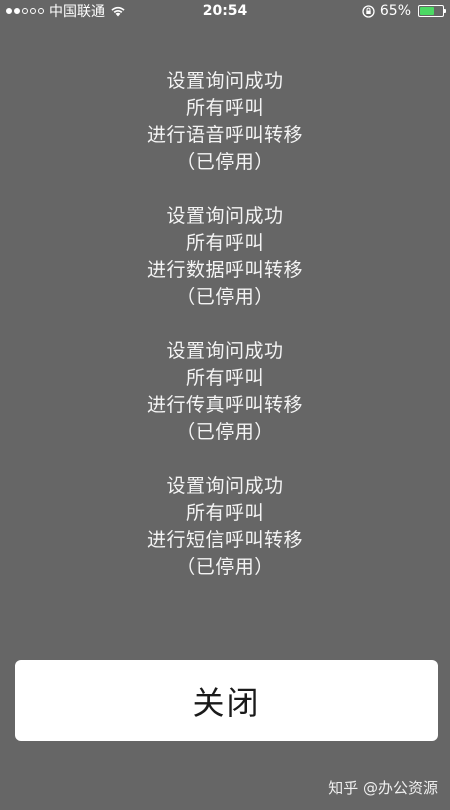  Describe the element at coordinates (225, 527) in the screenshot. I see `message-block: 设置询问成功 所有呼叫 进行短信呼叫转移 （已停用）` at that location.